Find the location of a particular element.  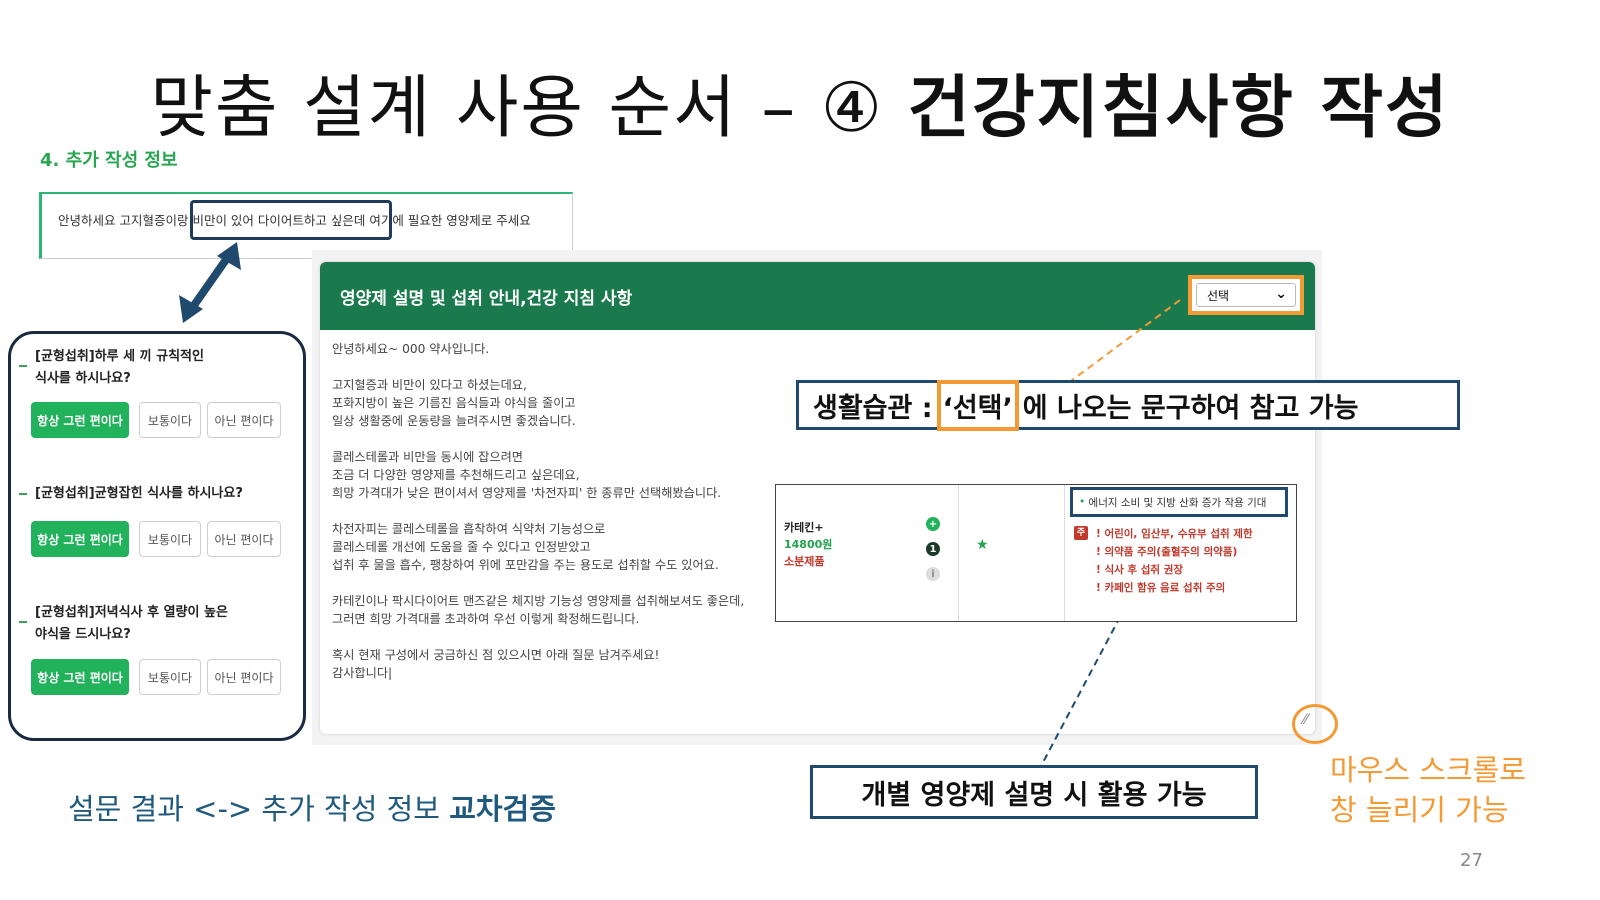

product-effect-text: 에너지 소비 및 지방 산화 증가 작용 기대 is located at coordinates (1177, 502).